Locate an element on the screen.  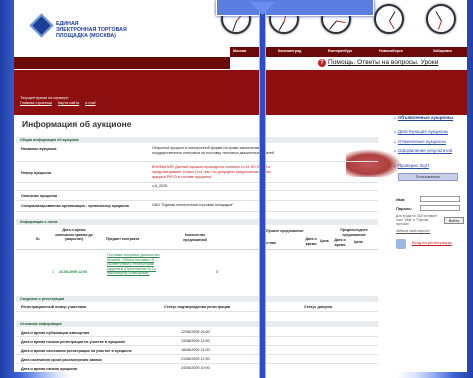
section-registration: Сведения о регистрации is located at coordinates (197, 299).